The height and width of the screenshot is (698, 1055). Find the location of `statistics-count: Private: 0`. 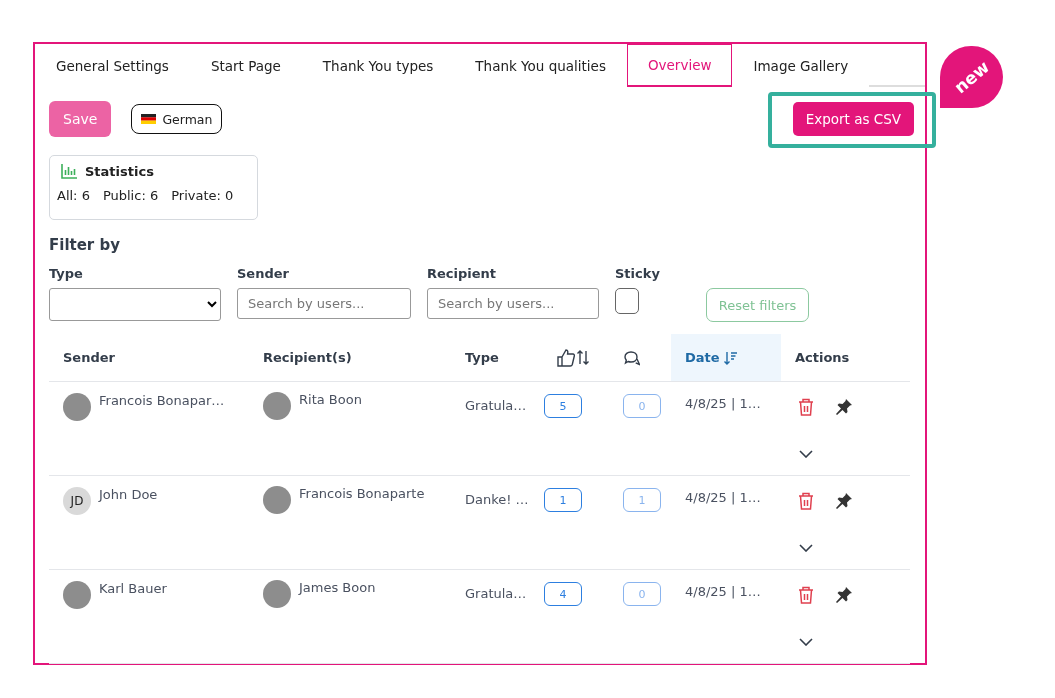

statistics-count: Private: 0 is located at coordinates (202, 195).